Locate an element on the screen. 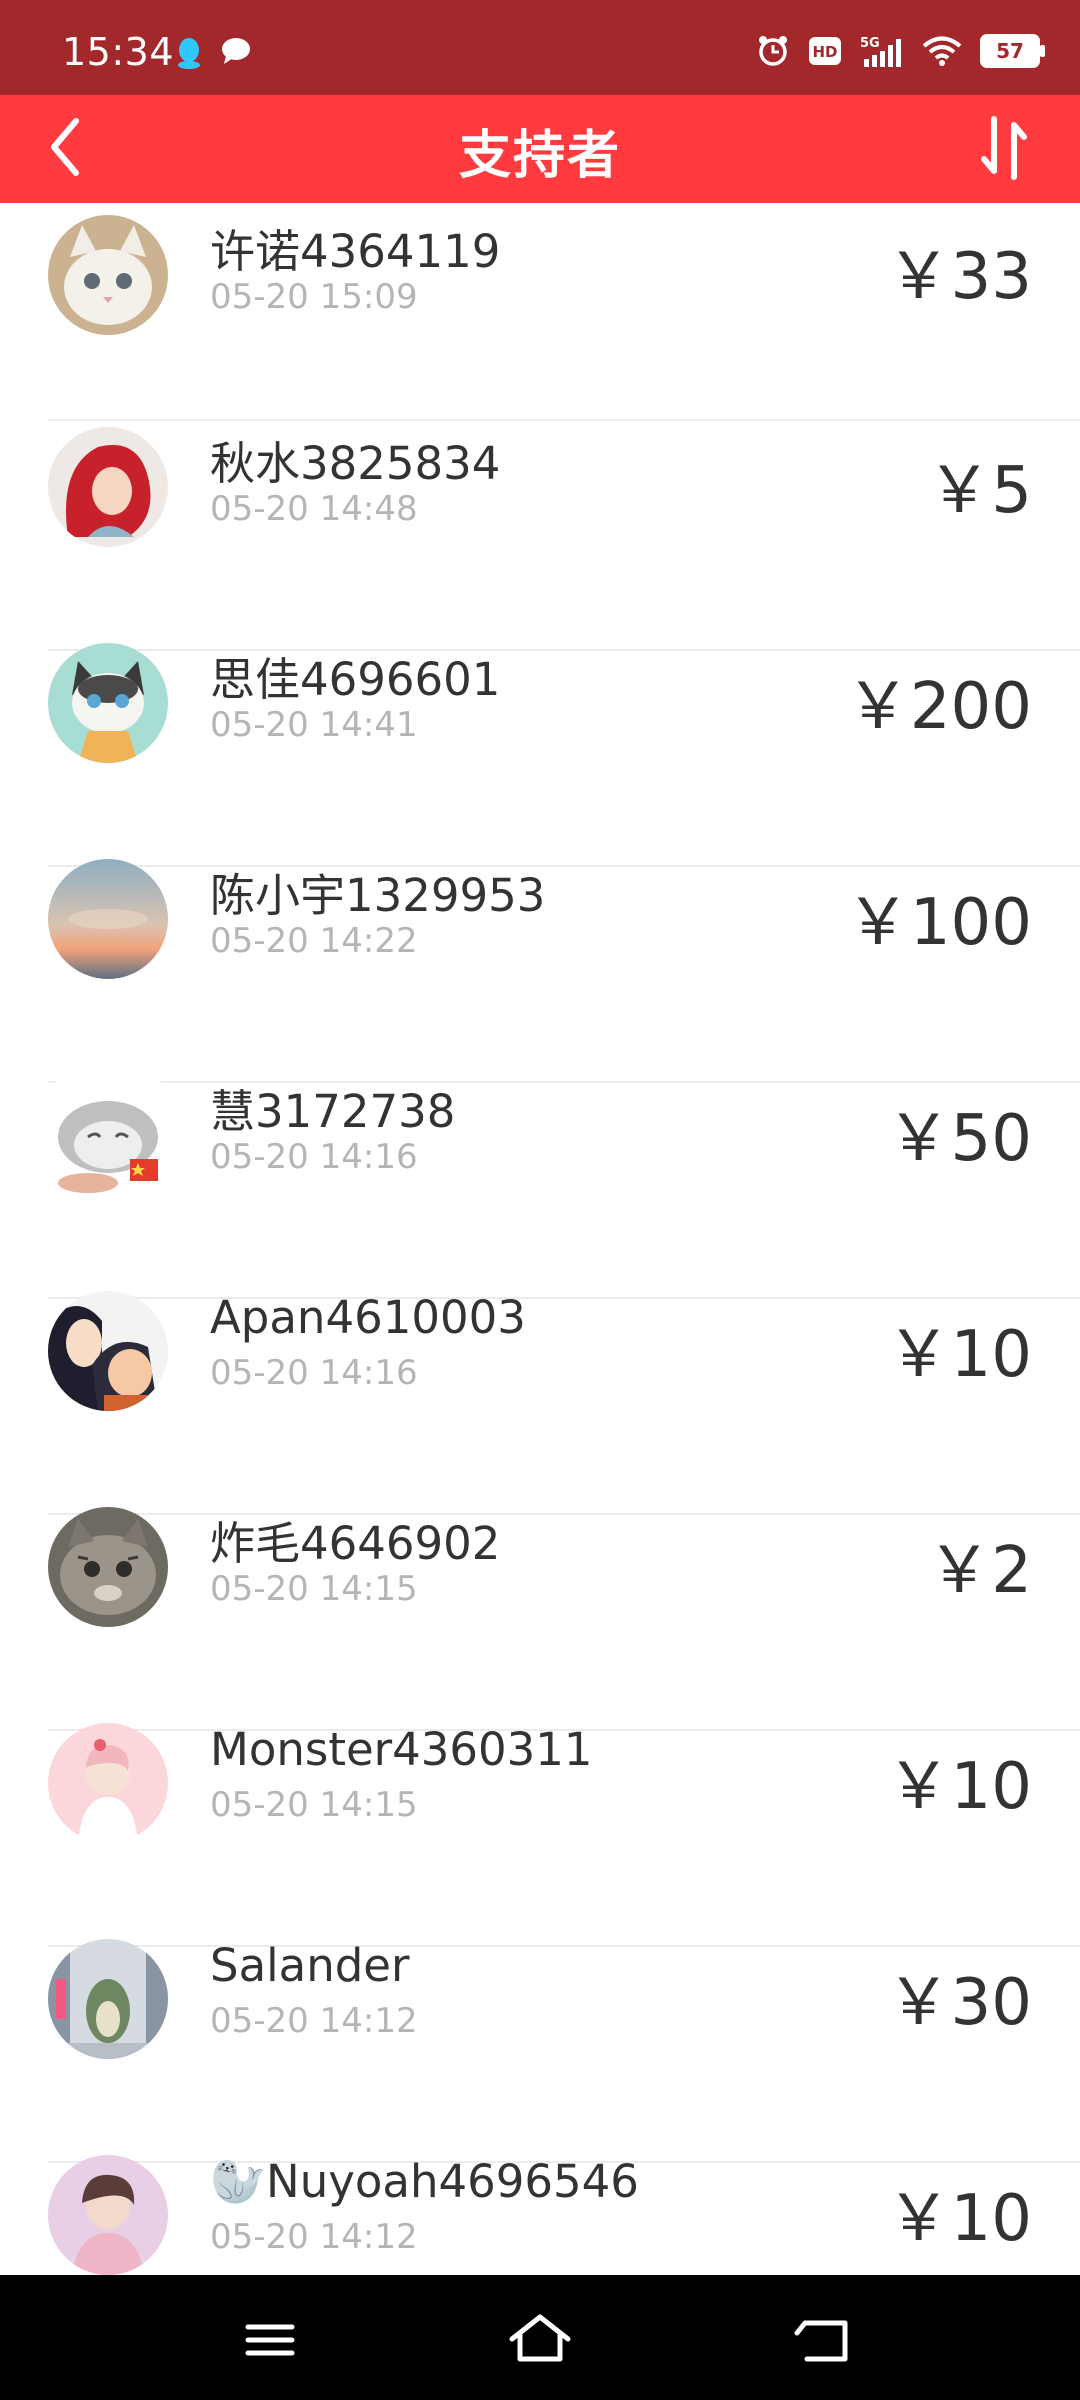 The height and width of the screenshot is (2400, 1080). svg-text: 5G is located at coordinates (870, 43).